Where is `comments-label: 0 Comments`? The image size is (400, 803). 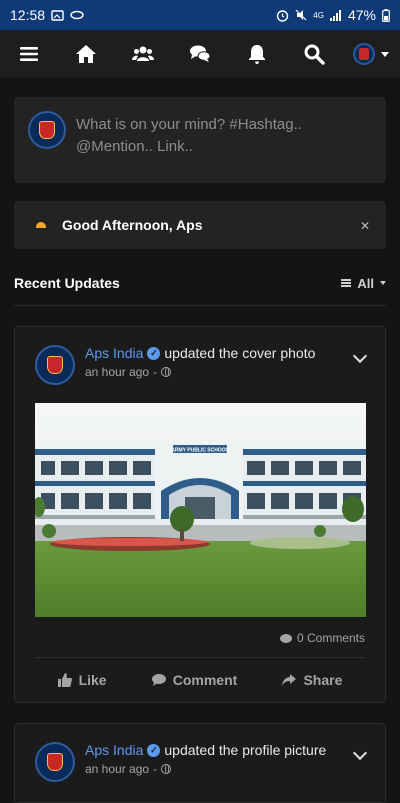 comments-label: 0 Comments is located at coordinates (330, 638).